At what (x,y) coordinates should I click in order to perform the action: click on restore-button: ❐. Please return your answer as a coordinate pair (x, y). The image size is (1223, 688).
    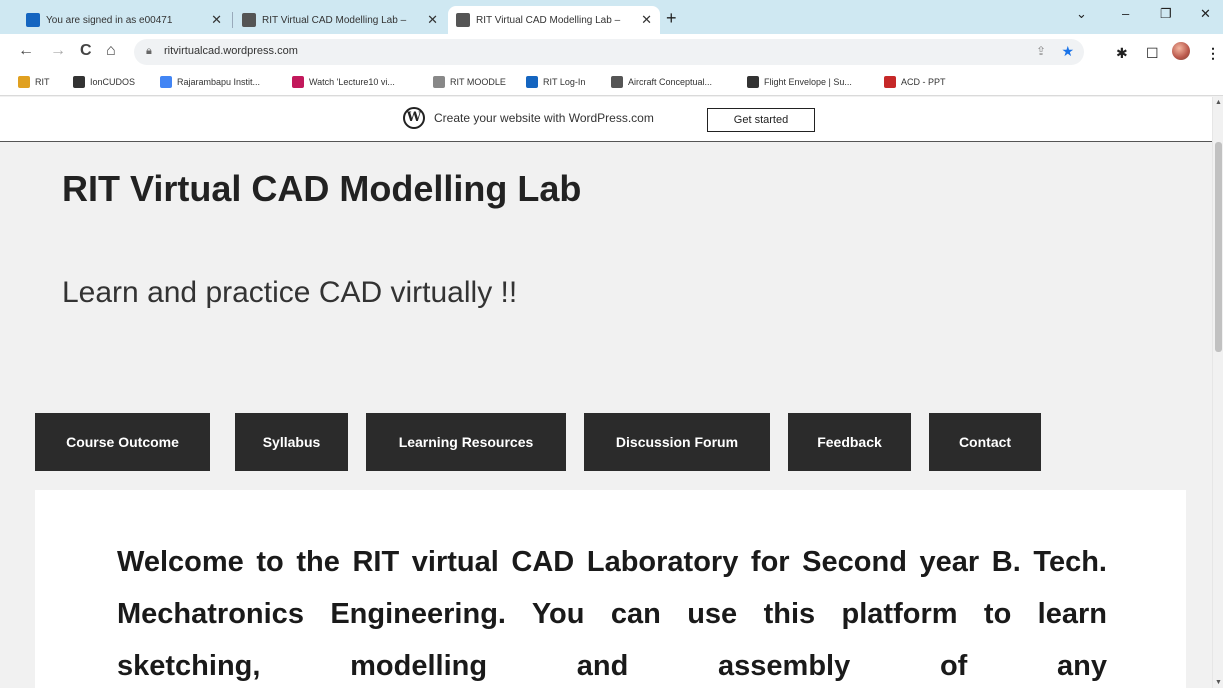
    Looking at the image, I should click on (1166, 14).